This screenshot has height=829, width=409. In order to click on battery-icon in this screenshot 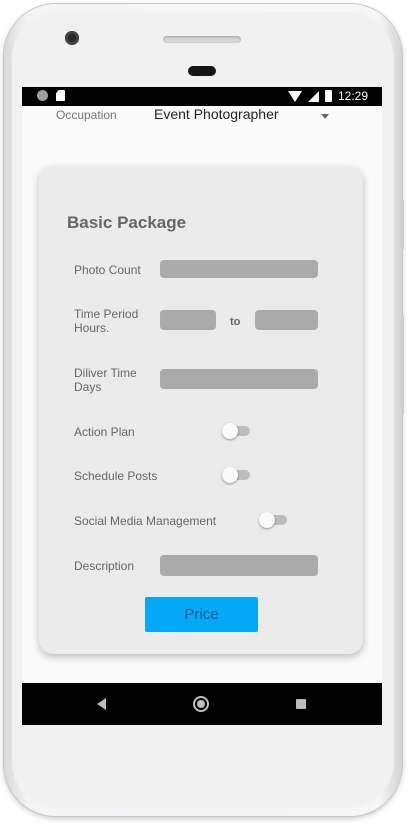, I will do `click(328, 96)`.